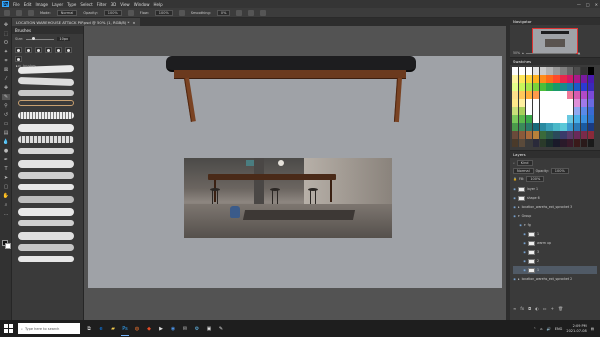  I want to click on firefox-icon: ◍, so click(137, 328).